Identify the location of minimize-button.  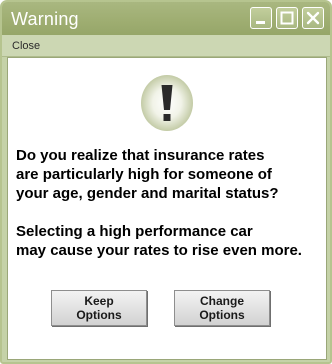
(261, 18).